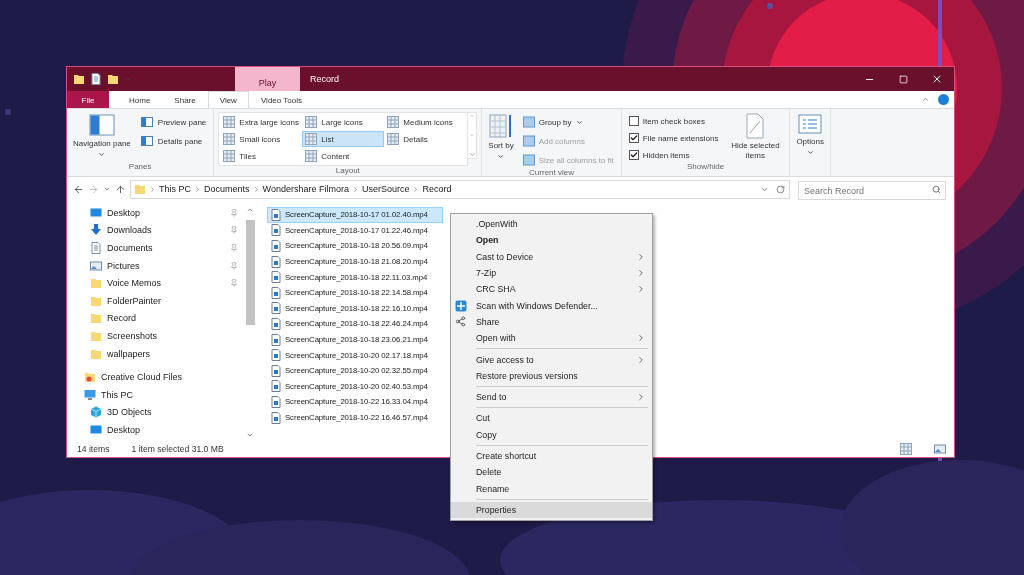 Image resolution: width=1024 pixels, height=575 pixels. What do you see at coordinates (461, 305) in the screenshot?
I see `shield-icon` at bounding box center [461, 305].